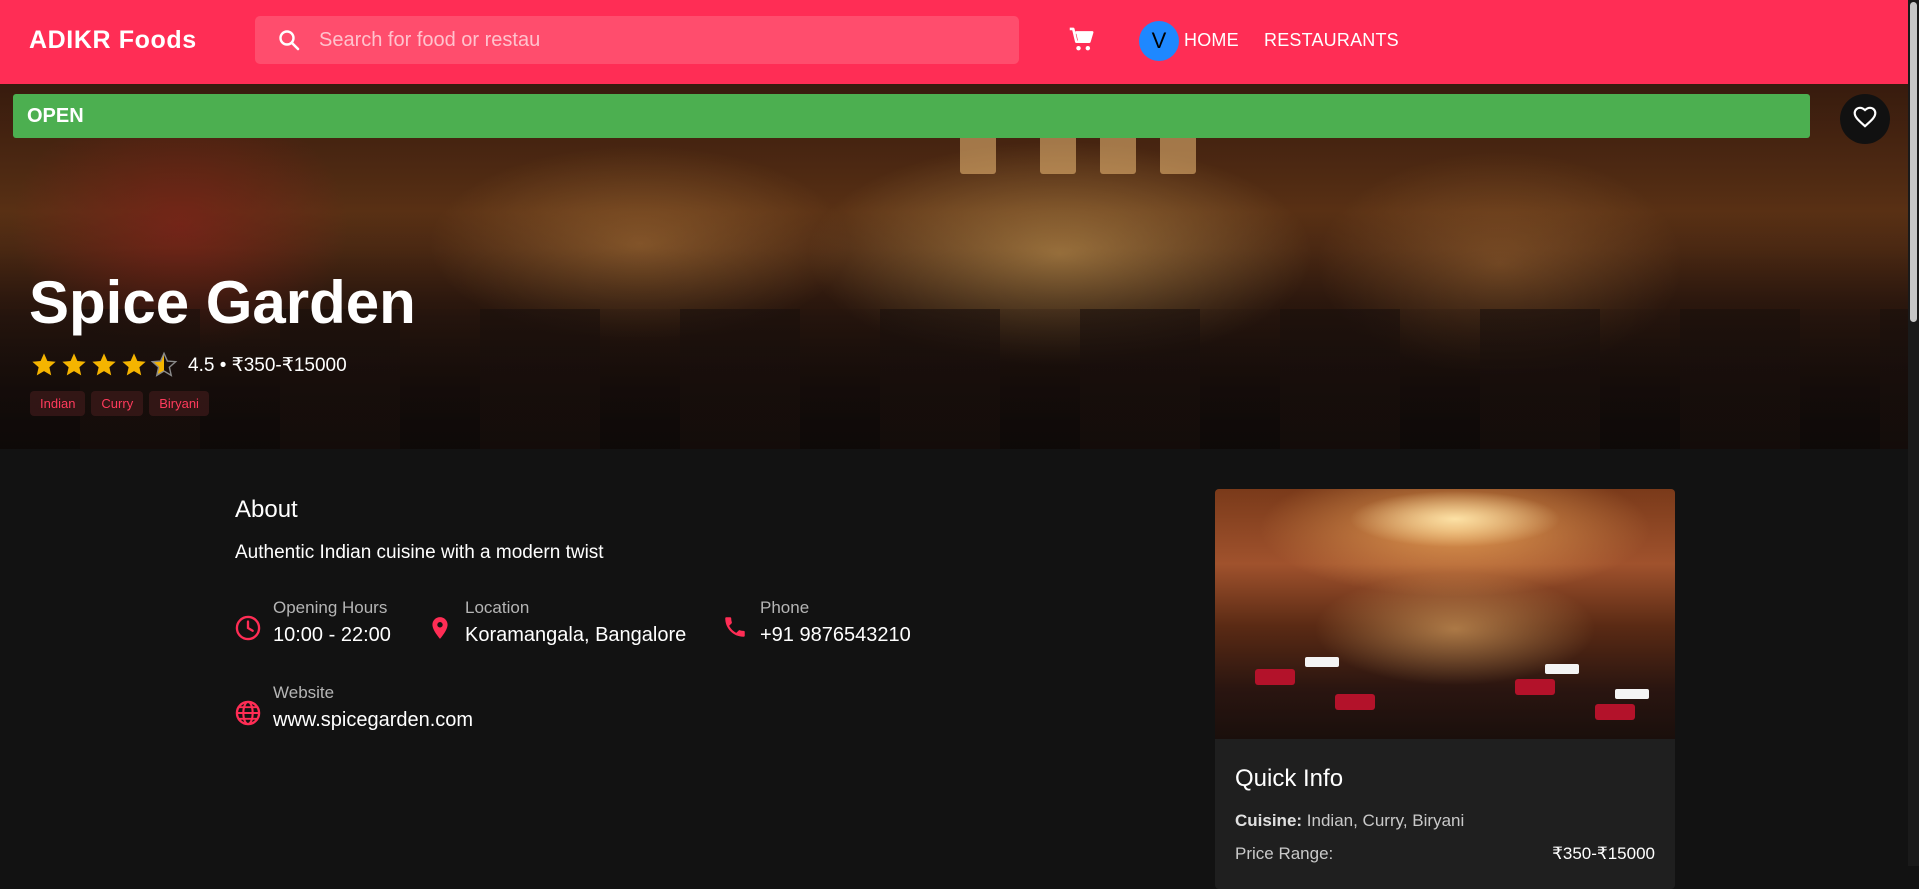  Describe the element at coordinates (1159, 41) in the screenshot. I see `avatar: V` at that location.